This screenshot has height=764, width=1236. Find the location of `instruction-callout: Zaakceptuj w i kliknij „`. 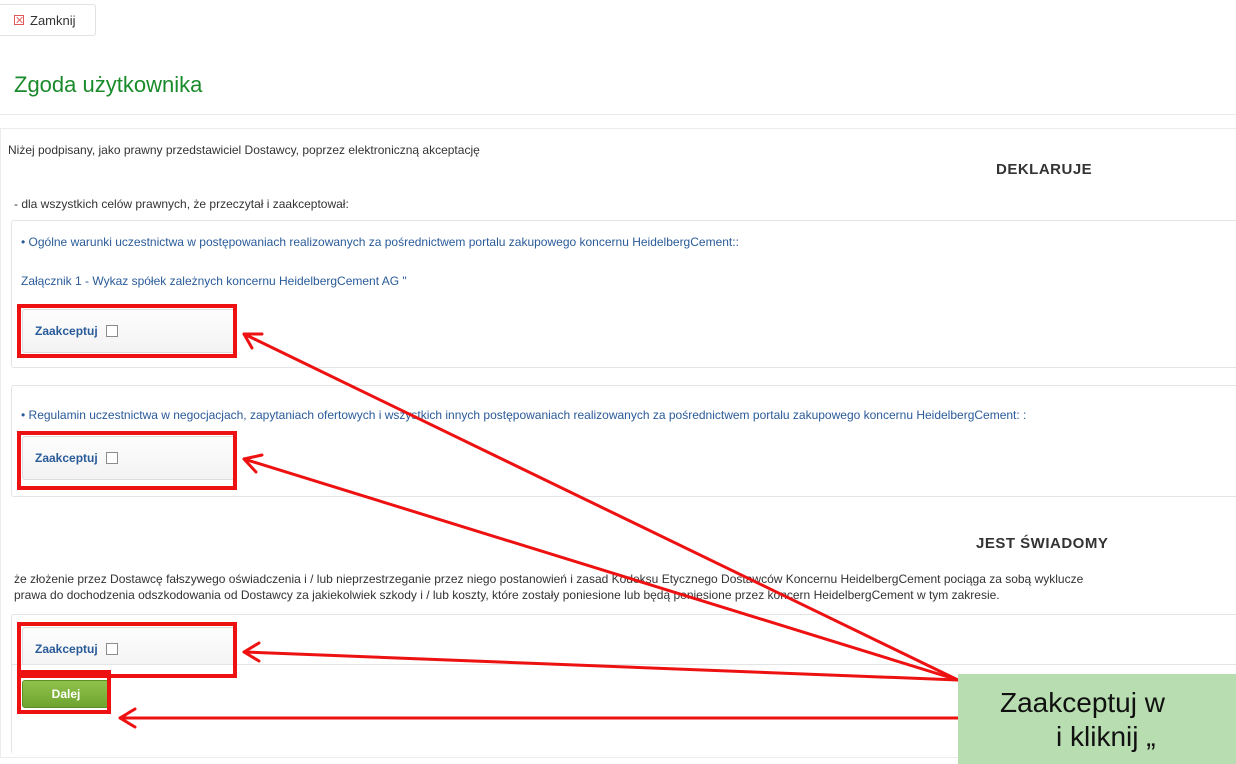

instruction-callout: Zaakceptuj w i kliknij „ is located at coordinates (1097, 719).